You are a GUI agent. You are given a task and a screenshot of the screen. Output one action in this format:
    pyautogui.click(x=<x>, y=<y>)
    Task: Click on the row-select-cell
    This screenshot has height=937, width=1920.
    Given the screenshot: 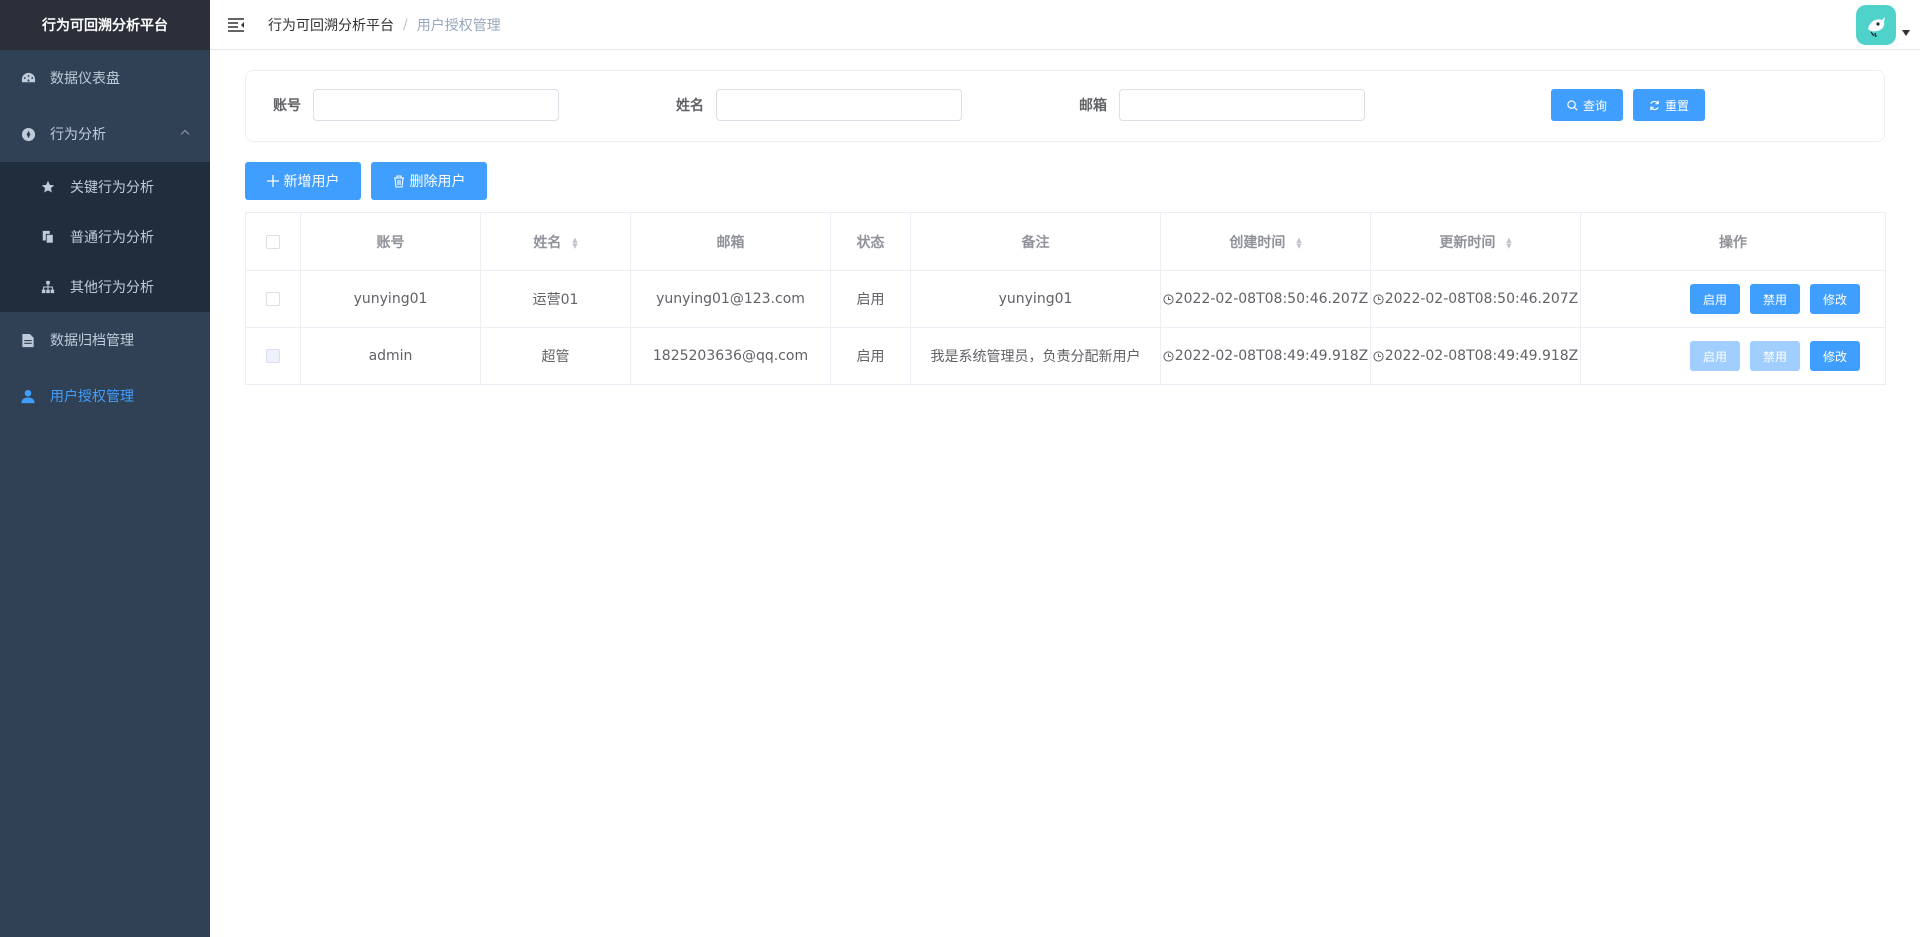 What is the action you would take?
    pyautogui.click(x=273, y=299)
    